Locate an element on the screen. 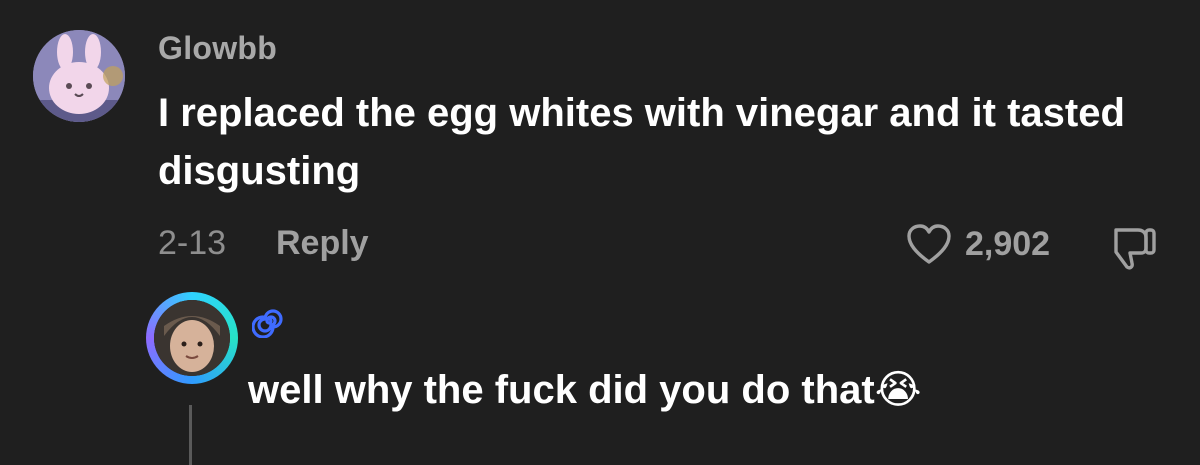 This screenshot has width=1200, height=465. spiral-icon is located at coordinates (267, 324).